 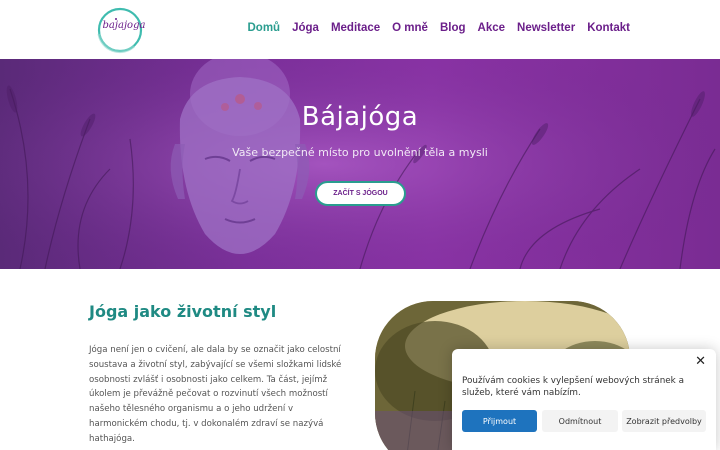 I want to click on hero-title: Bájajóga, so click(x=360, y=117).